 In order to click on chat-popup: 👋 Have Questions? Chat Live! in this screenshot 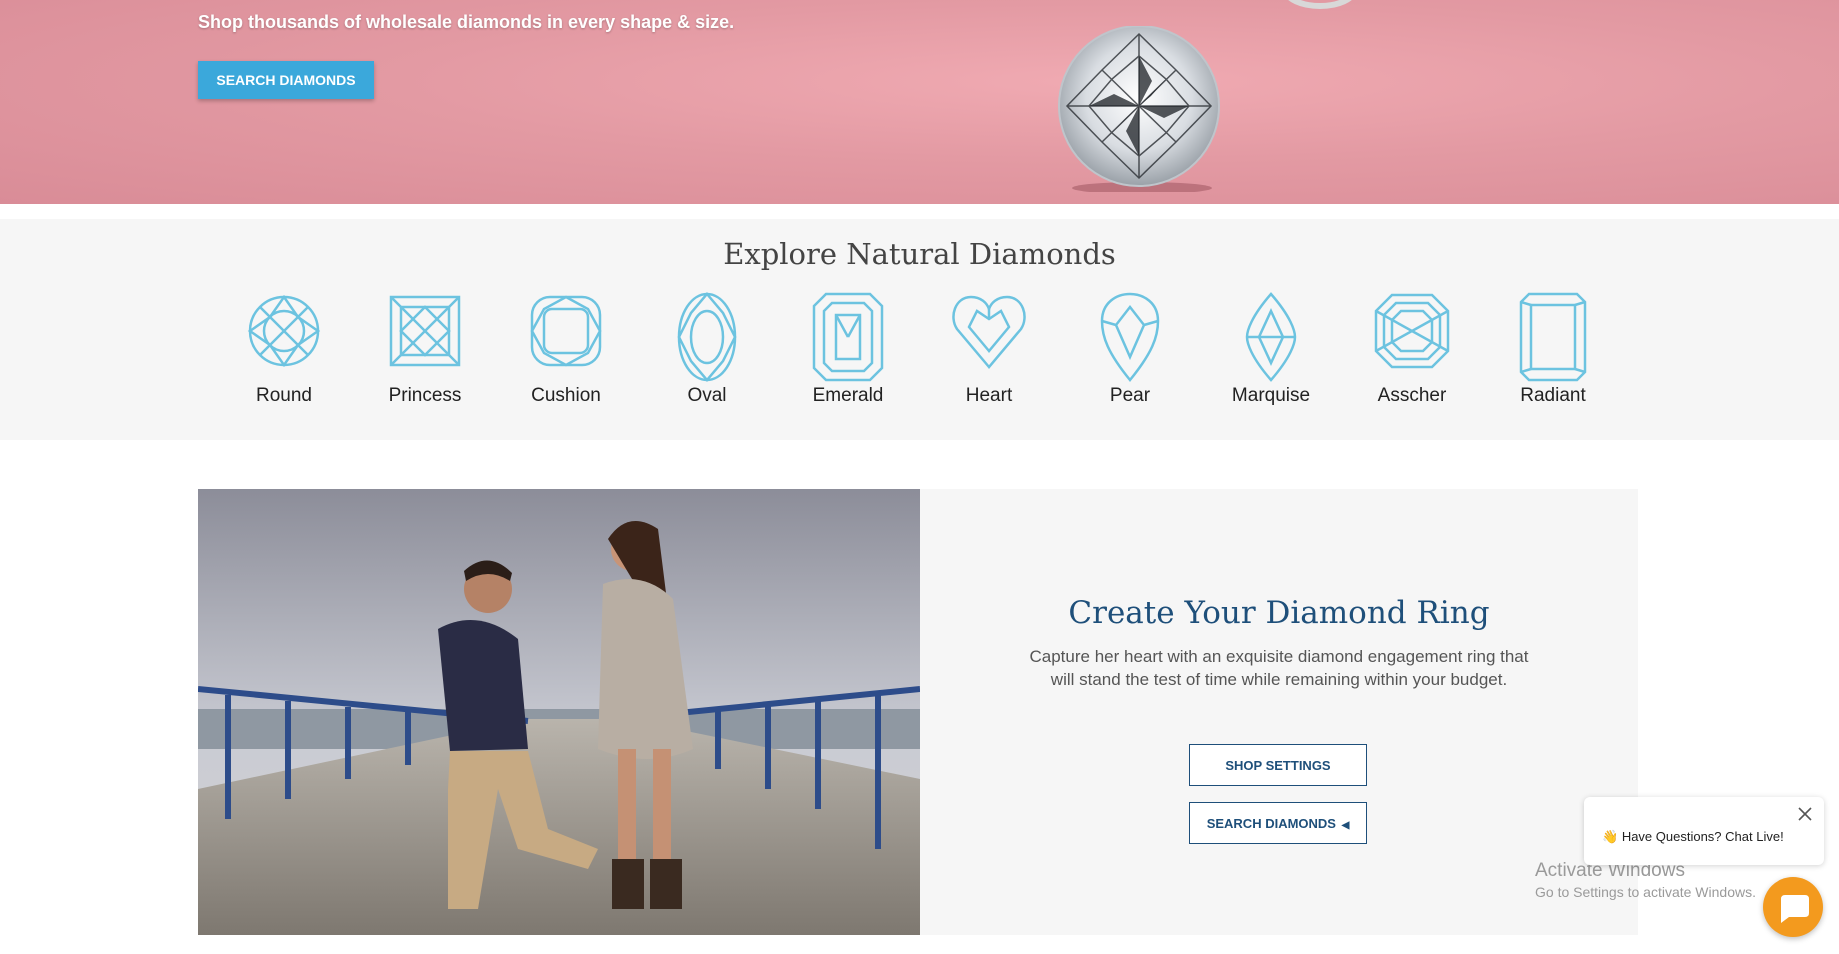, I will do `click(1704, 831)`.